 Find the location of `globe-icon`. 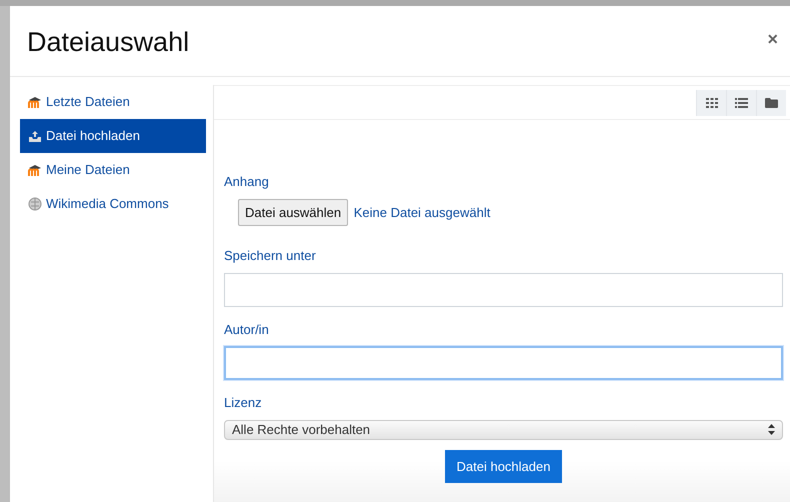

globe-icon is located at coordinates (35, 204).